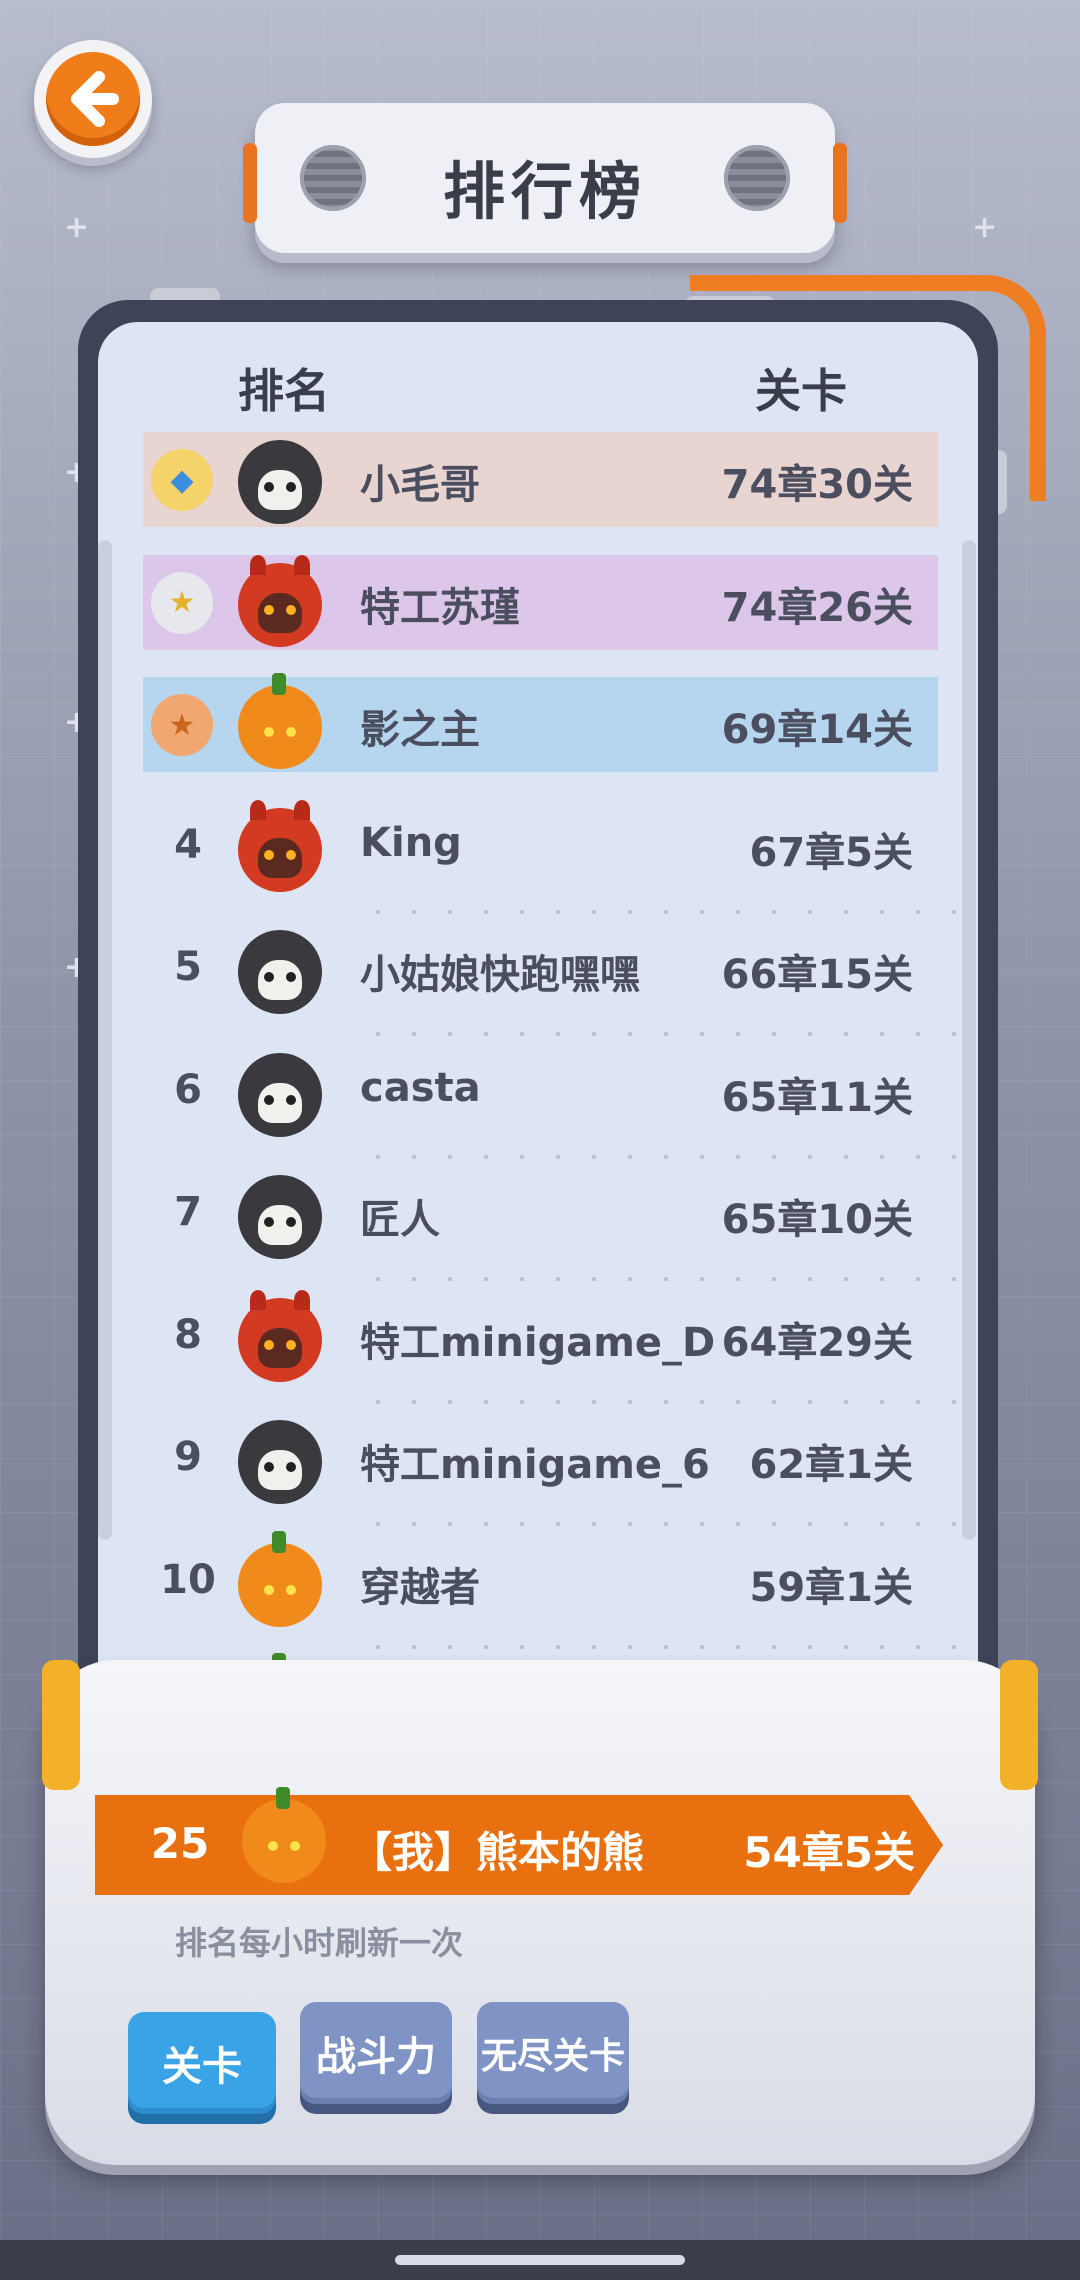  I want to click on back-arrow-icon, so click(93, 99).